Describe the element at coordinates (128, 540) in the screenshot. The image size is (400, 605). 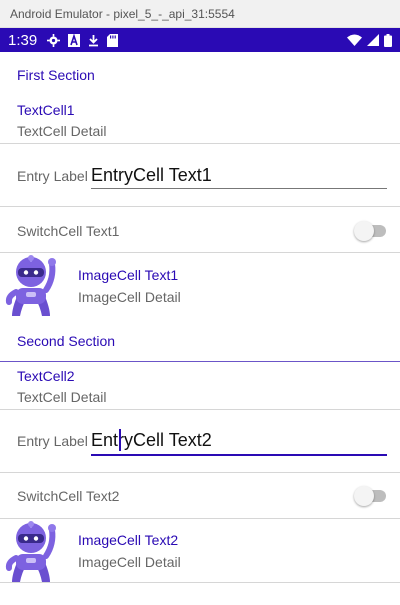
I see `image-cell-title: ImageCell Text2` at that location.